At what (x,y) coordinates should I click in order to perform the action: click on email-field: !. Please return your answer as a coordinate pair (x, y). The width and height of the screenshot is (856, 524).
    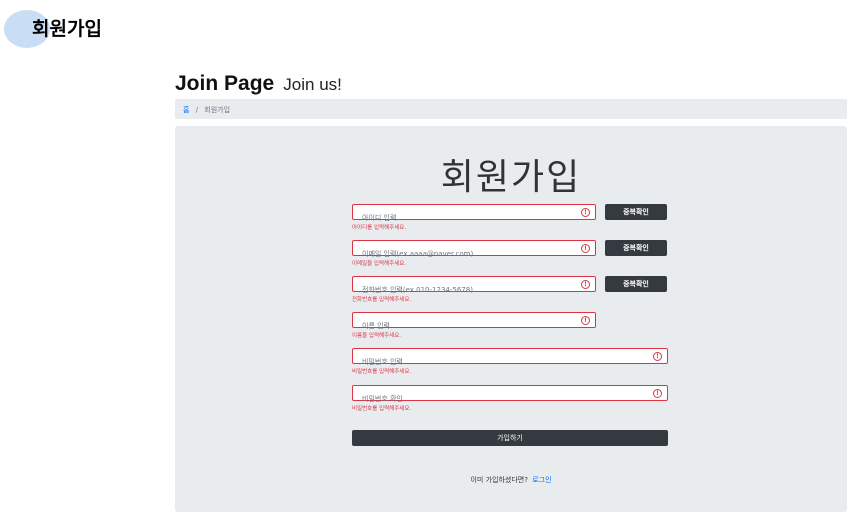
    Looking at the image, I should click on (474, 250).